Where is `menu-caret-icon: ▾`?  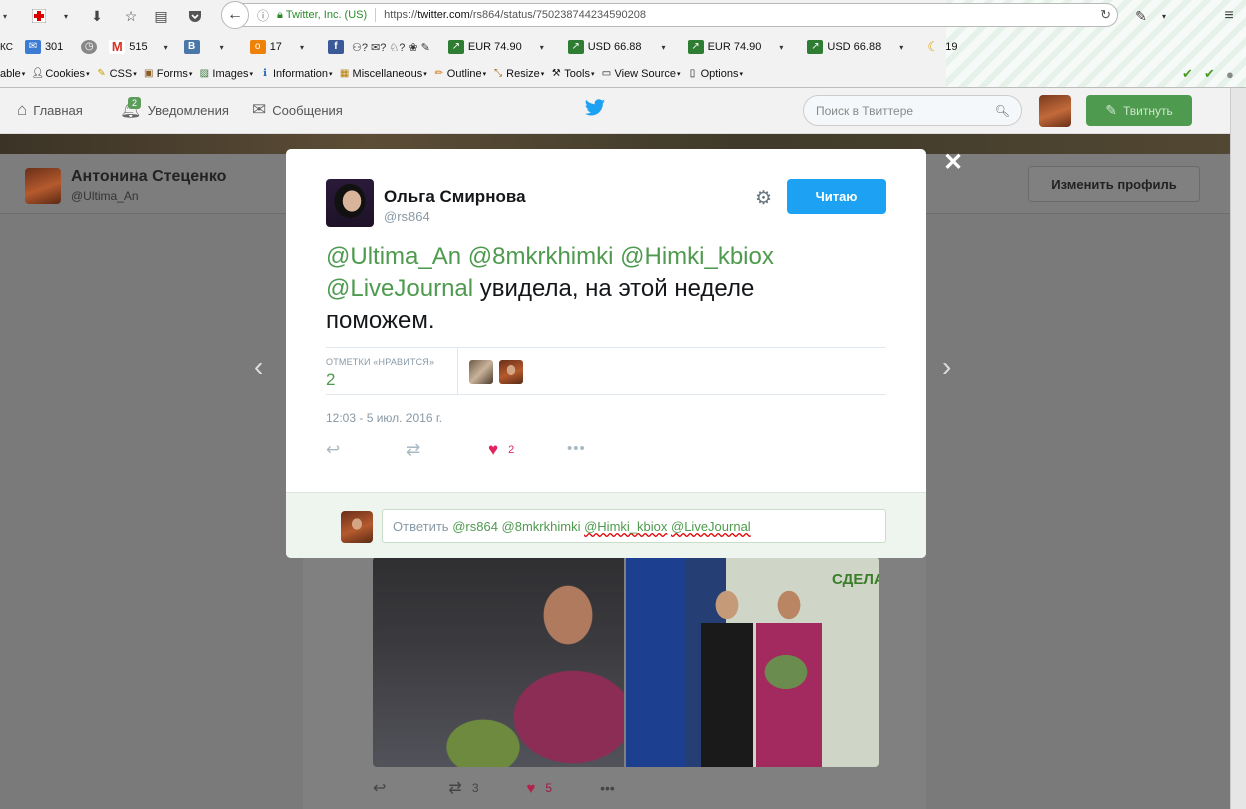 menu-caret-icon: ▾ is located at coordinates (5, 16).